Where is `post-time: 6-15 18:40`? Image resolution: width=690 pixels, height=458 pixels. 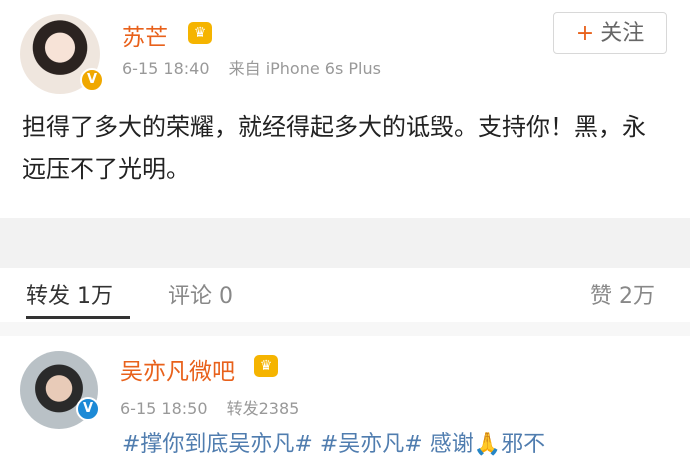 post-time: 6-15 18:40 is located at coordinates (166, 68).